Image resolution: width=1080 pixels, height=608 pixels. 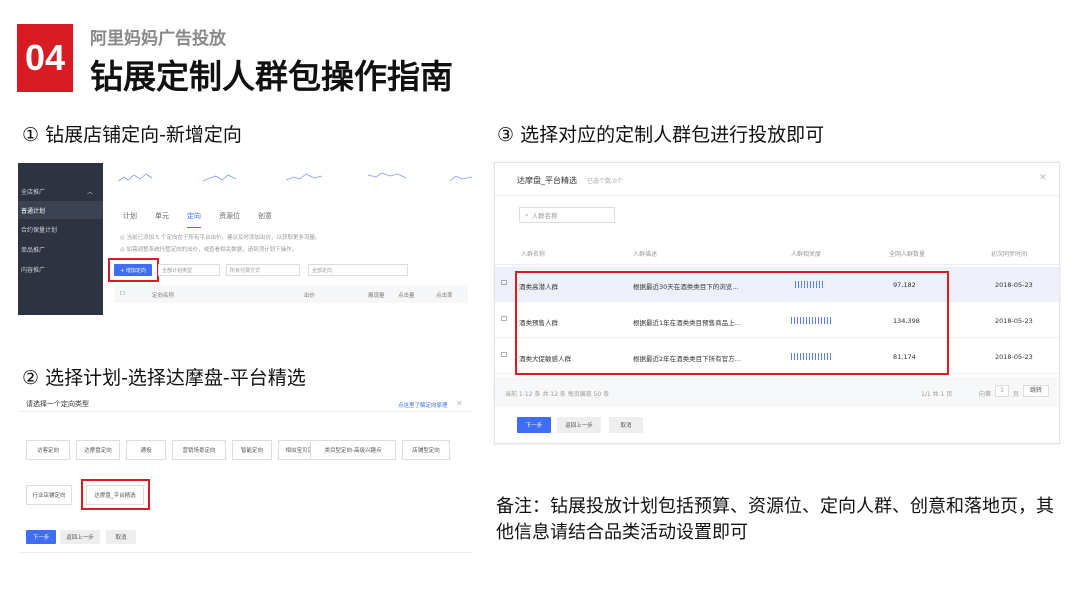 What do you see at coordinates (376, 296) in the screenshot?
I see `col-show: 展现量` at bounding box center [376, 296].